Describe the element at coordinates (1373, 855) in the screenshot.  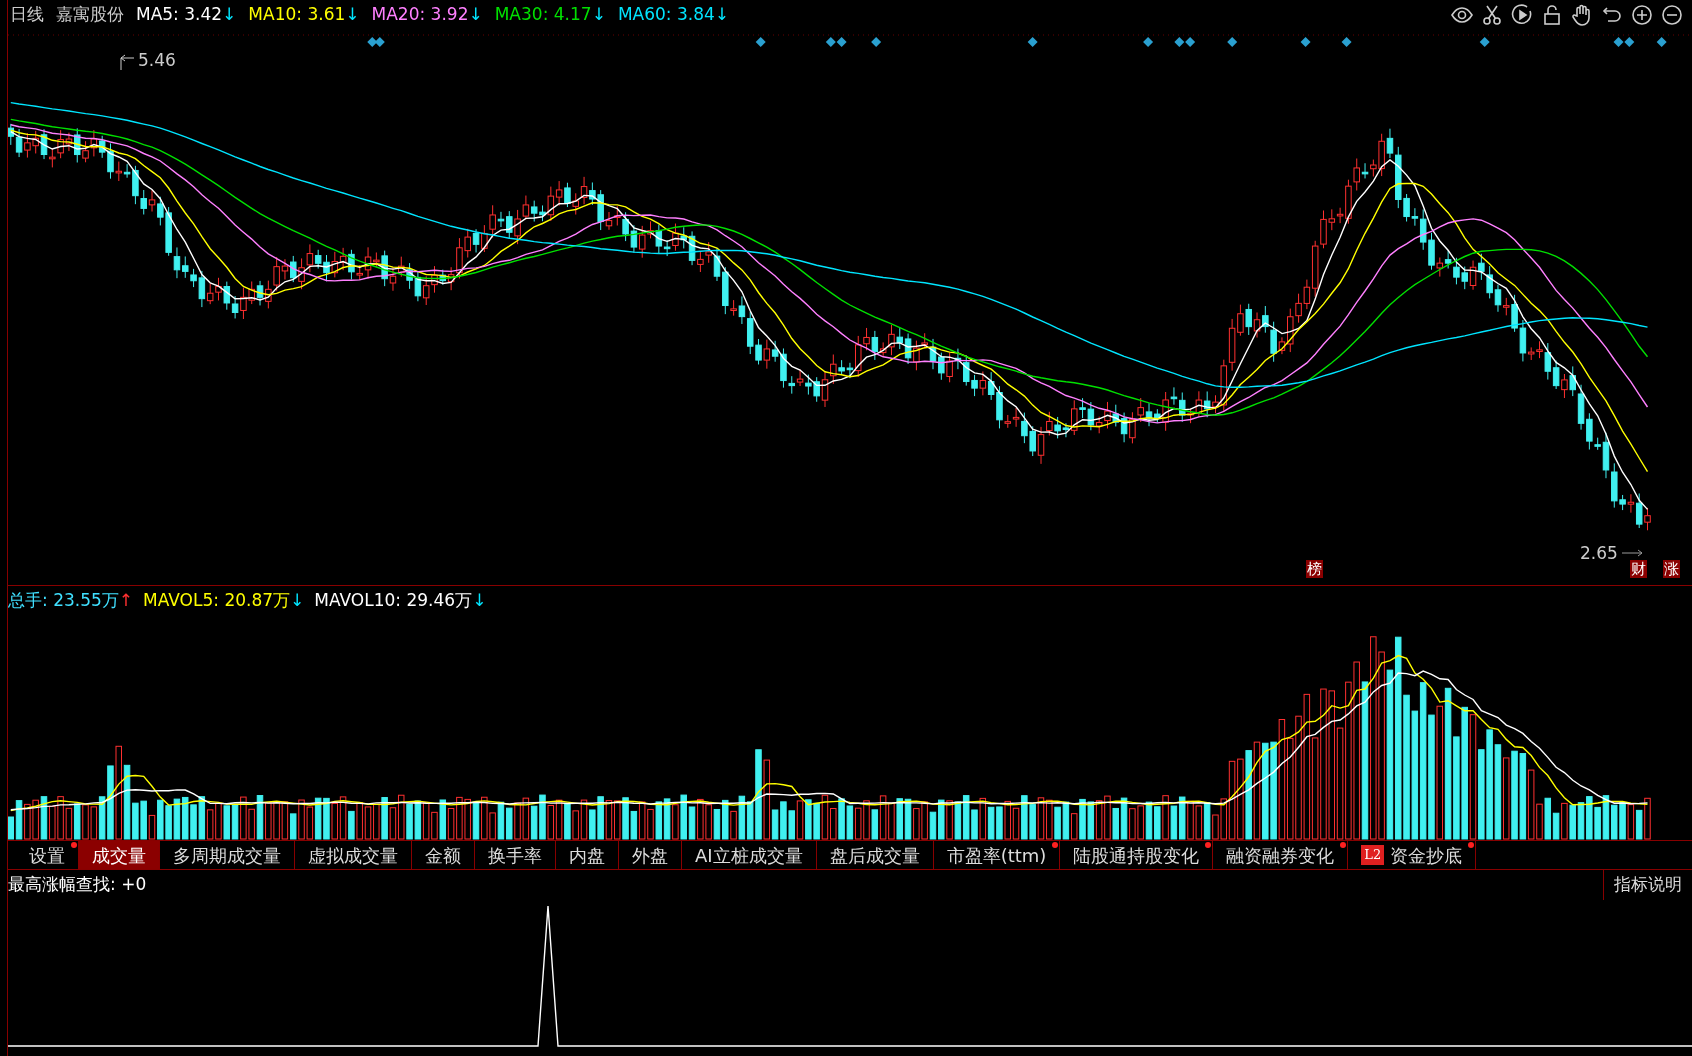
I see `l2-badge: L2` at that location.